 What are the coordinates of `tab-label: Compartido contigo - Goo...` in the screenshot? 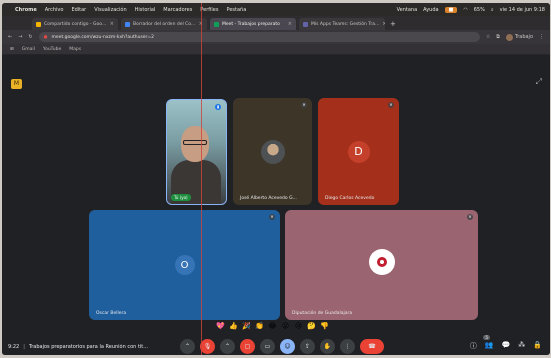 It's located at (75, 24).